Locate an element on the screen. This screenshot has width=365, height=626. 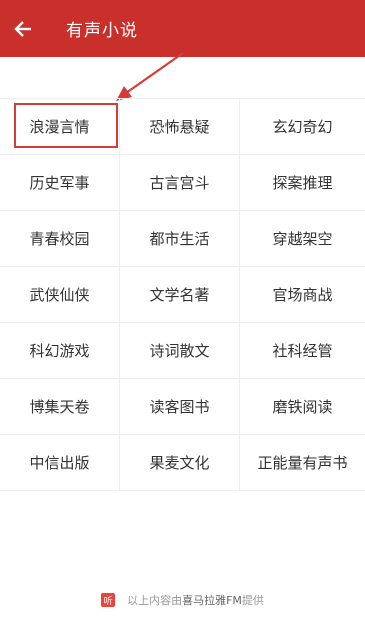
category-label: 文学名著 is located at coordinates (179, 295).